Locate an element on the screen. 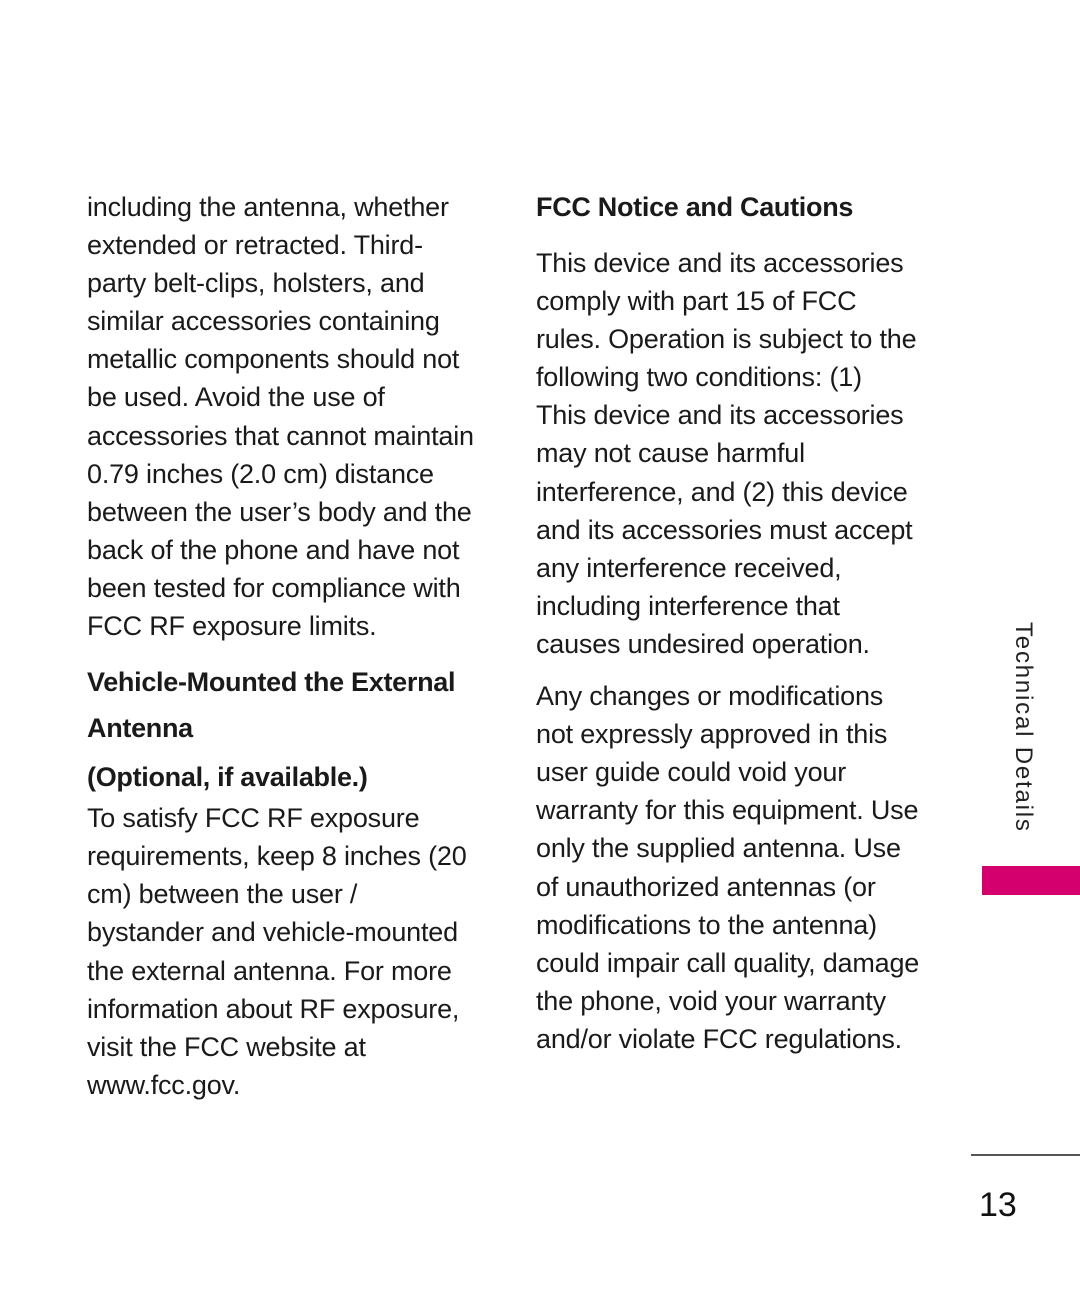  text-line: back of the phone and have not is located at coordinates (273, 549).